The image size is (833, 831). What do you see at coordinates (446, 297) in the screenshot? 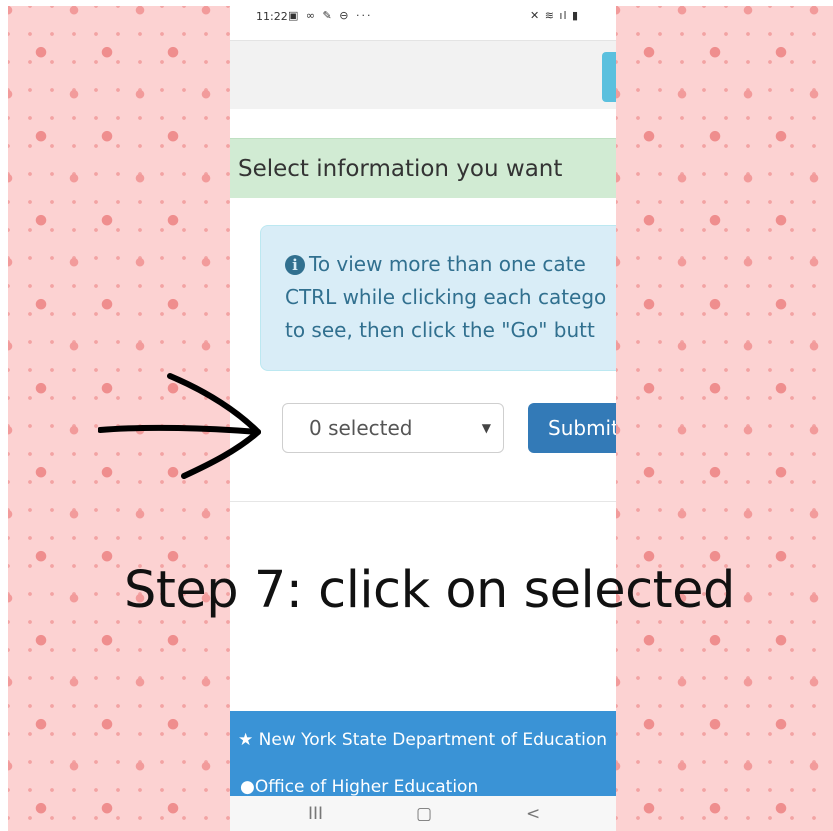
I see `info-text-line2: CTRL while clicking each catego` at bounding box center [446, 297].